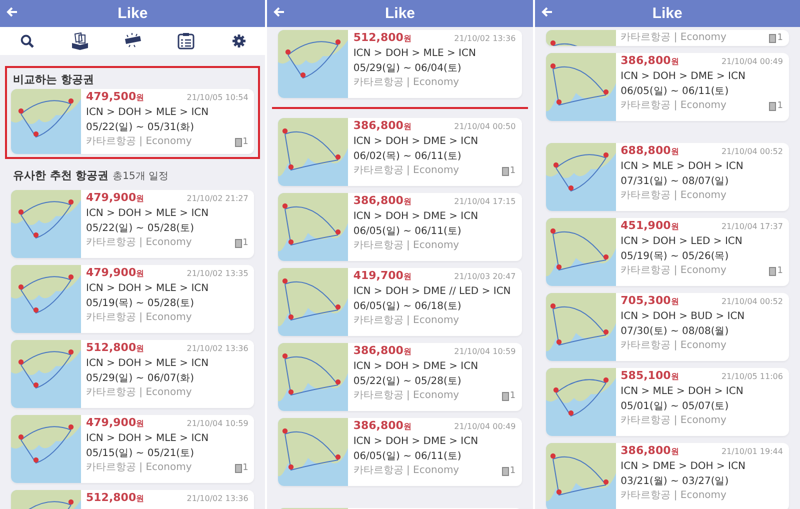  I want to click on flight-card: 512,800원 21/10/02 13:36, so click(132, 499).